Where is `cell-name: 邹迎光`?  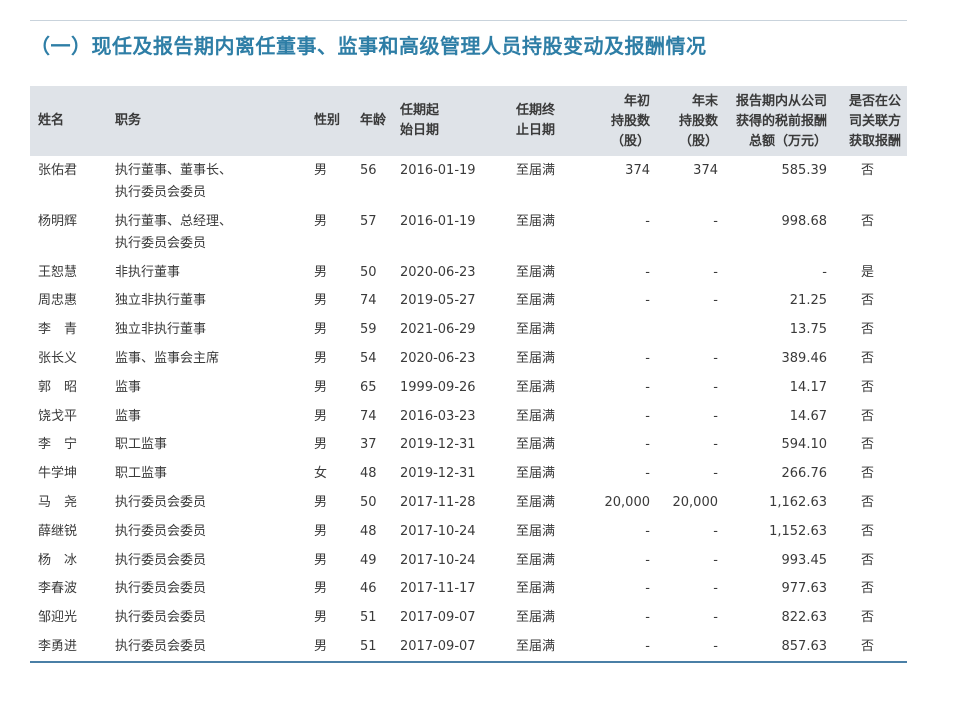 cell-name: 邹迎光 is located at coordinates (58, 617).